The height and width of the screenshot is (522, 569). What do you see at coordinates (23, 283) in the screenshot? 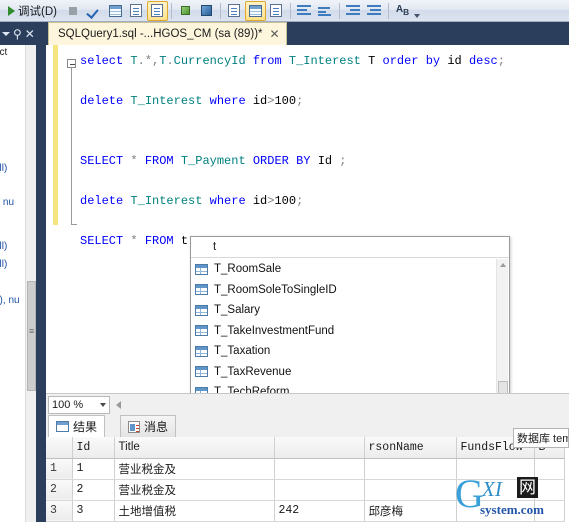
I see `background-left-pane: act ull) ), nu ull) ull) 0), nu` at bounding box center [23, 283].